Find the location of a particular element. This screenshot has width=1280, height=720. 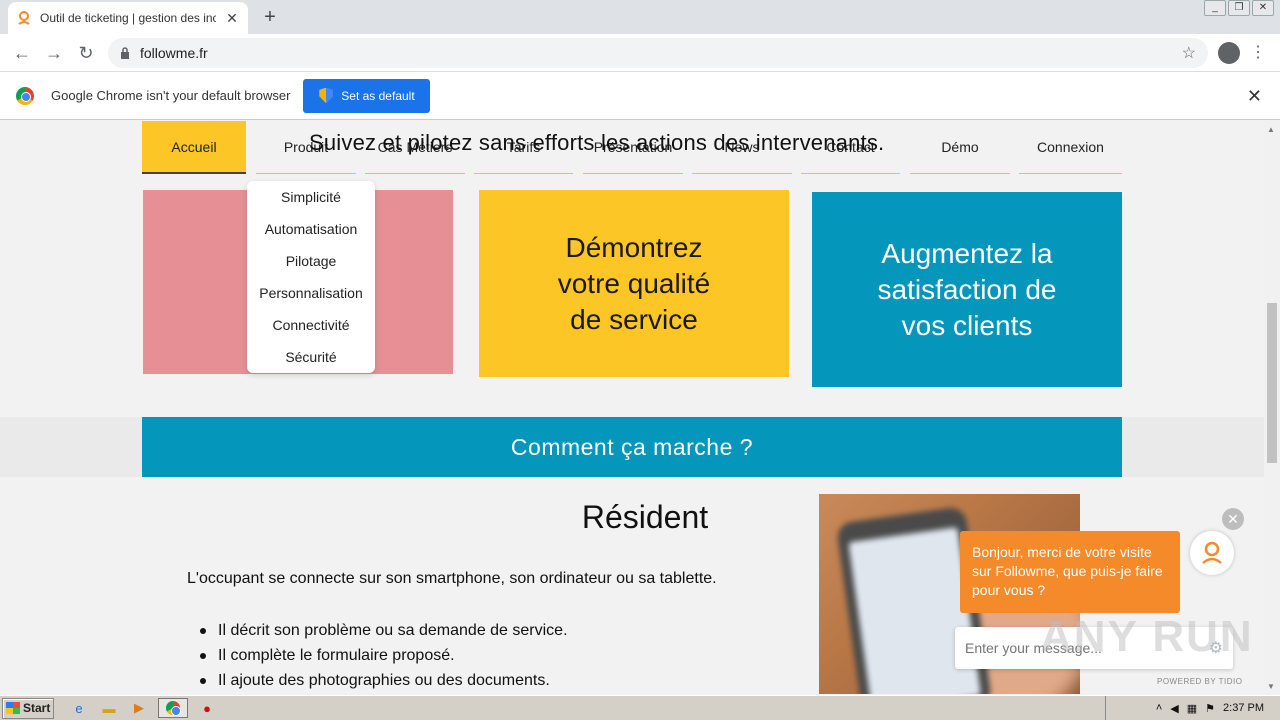

chat-close-icon: ✕ is located at coordinates (1233, 519).